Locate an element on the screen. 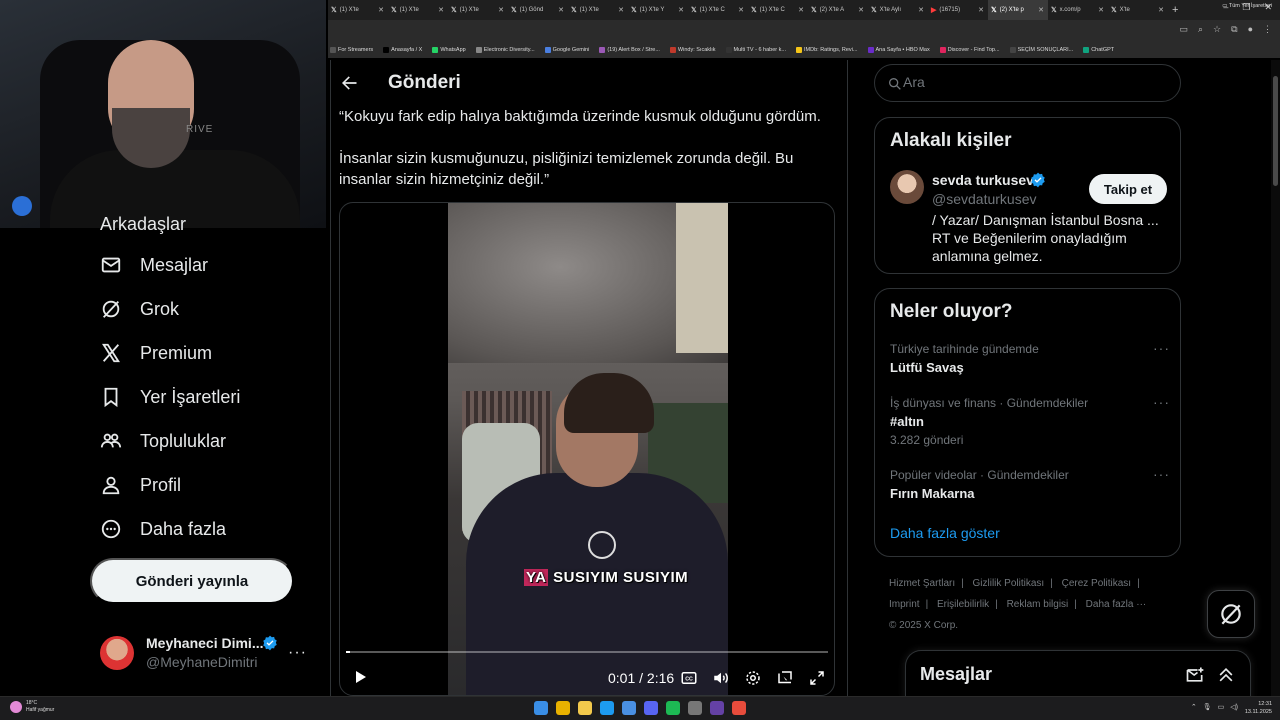 This screenshot has width=1280, height=720. bookmark-item: WhatsApp is located at coordinates (449, 50).